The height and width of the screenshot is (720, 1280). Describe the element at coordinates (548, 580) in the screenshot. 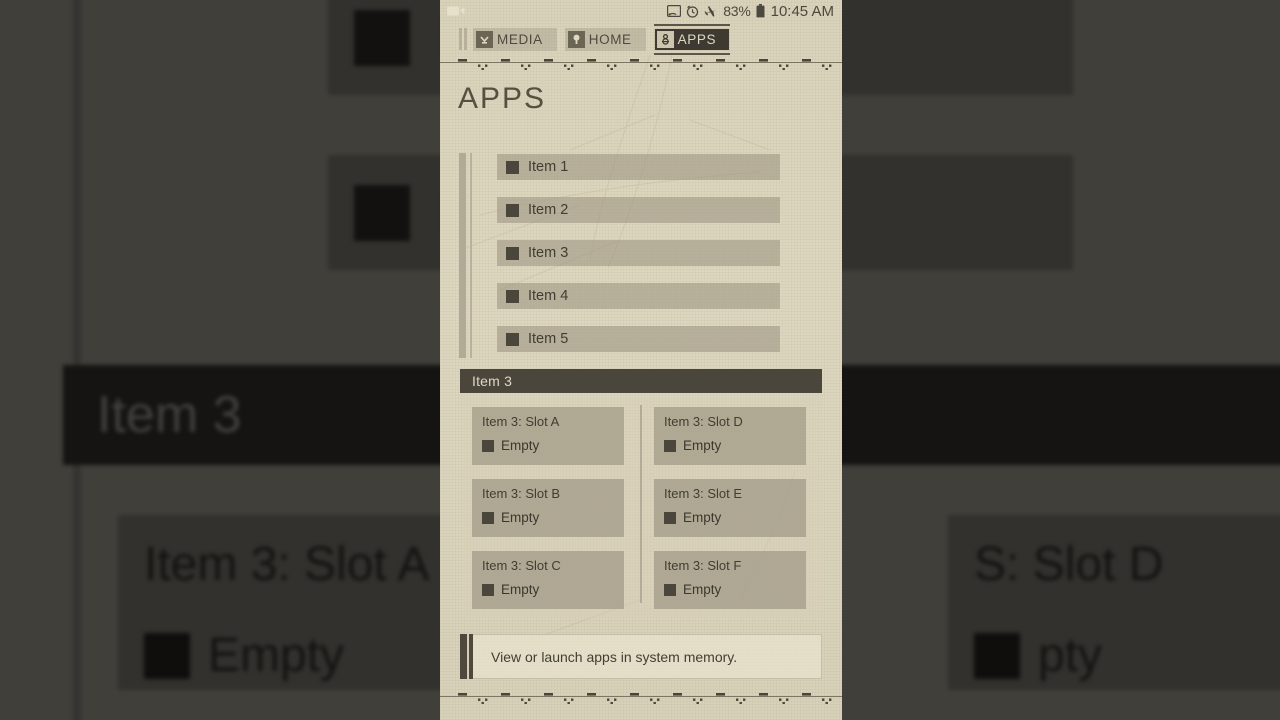

I see `slot-card: Item 3: Slot C Empty` at that location.